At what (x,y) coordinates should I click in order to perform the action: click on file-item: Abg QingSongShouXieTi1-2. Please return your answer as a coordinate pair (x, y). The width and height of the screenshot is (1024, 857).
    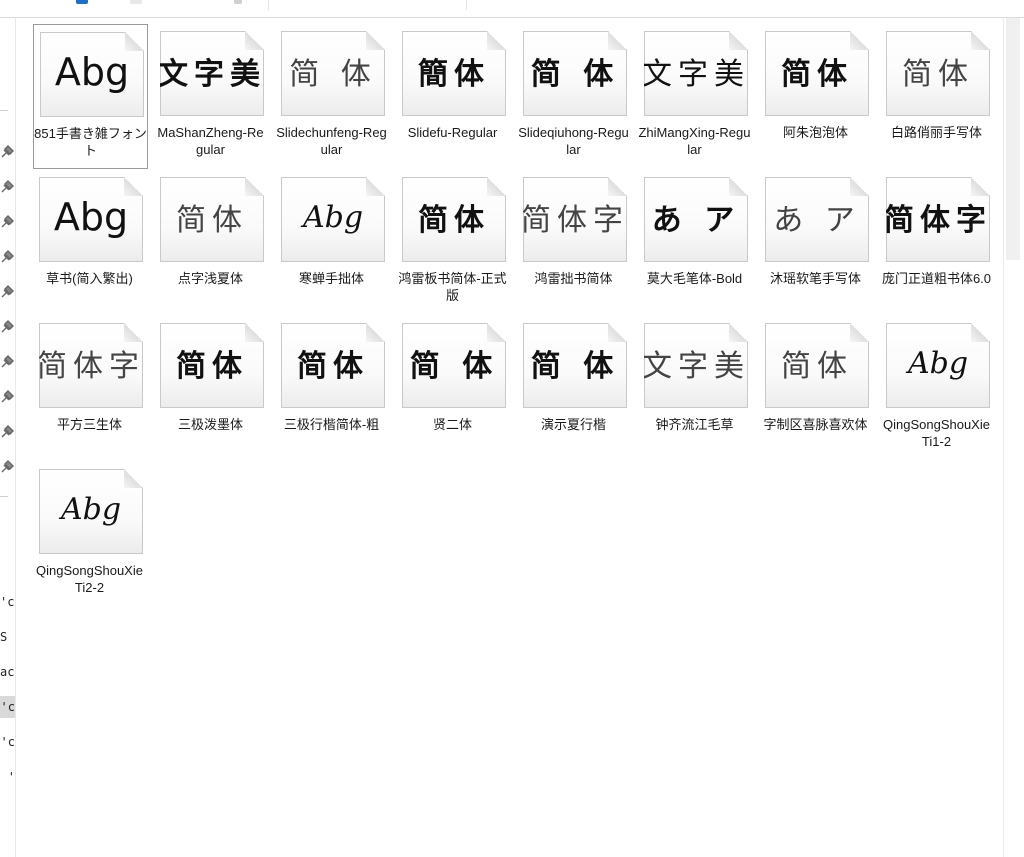
    Looking at the image, I should click on (937, 388).